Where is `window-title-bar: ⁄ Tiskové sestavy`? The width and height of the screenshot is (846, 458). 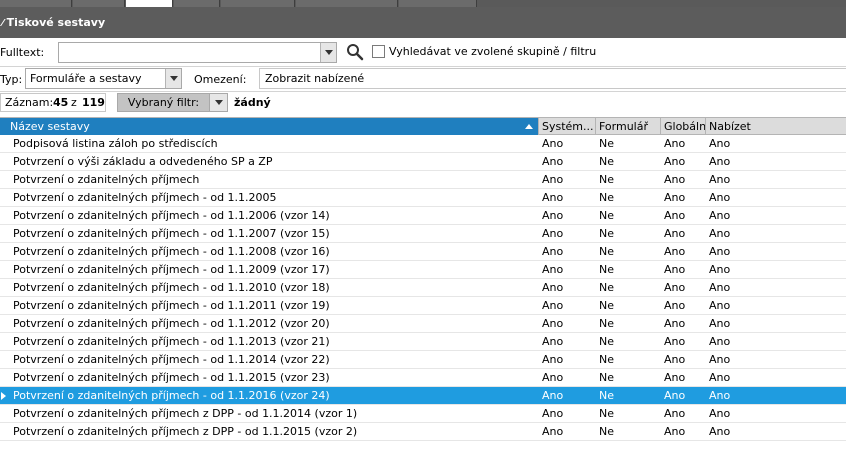 window-title-bar: ⁄ Tiskové sestavy is located at coordinates (423, 22).